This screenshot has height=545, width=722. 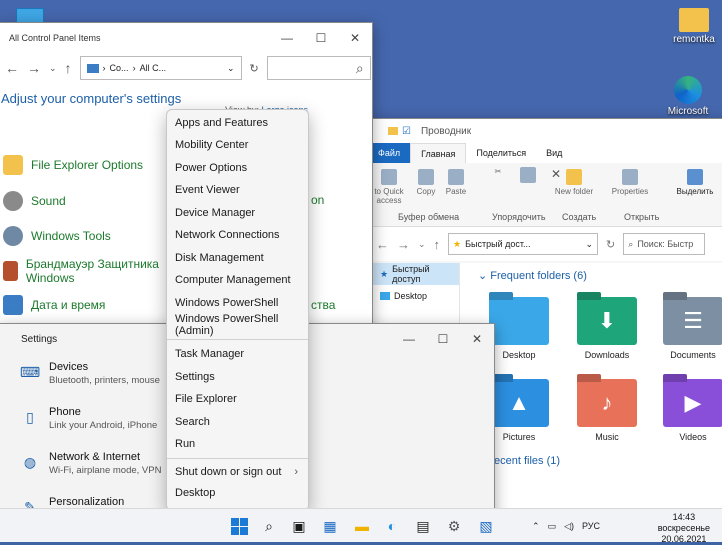 What do you see at coordinates (330, 526) in the screenshot?
I see `widgets-icon: ▦` at bounding box center [330, 526].